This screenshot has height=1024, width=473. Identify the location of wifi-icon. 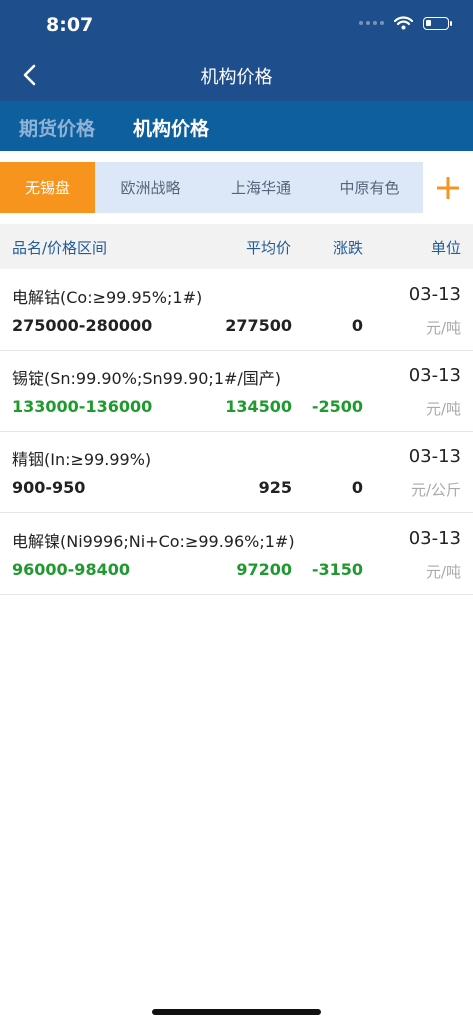
(403, 23).